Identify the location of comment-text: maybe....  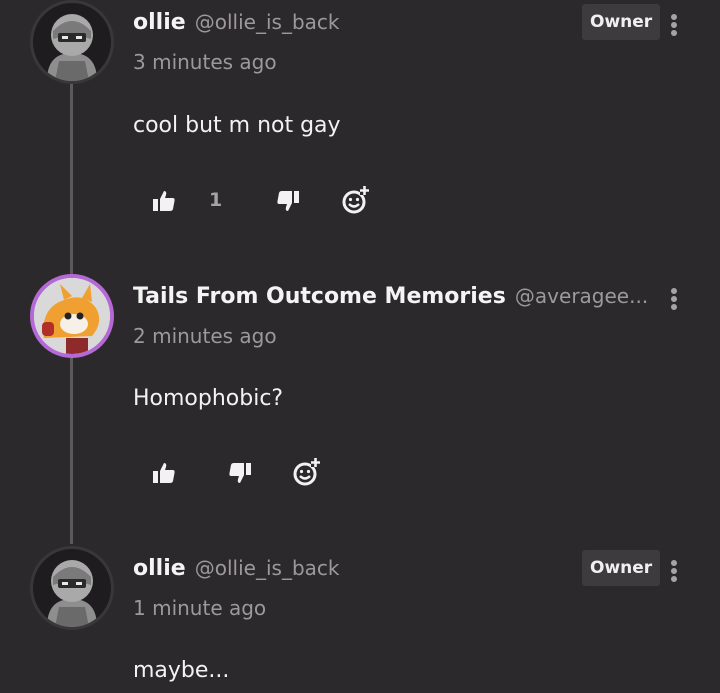
(181, 670).